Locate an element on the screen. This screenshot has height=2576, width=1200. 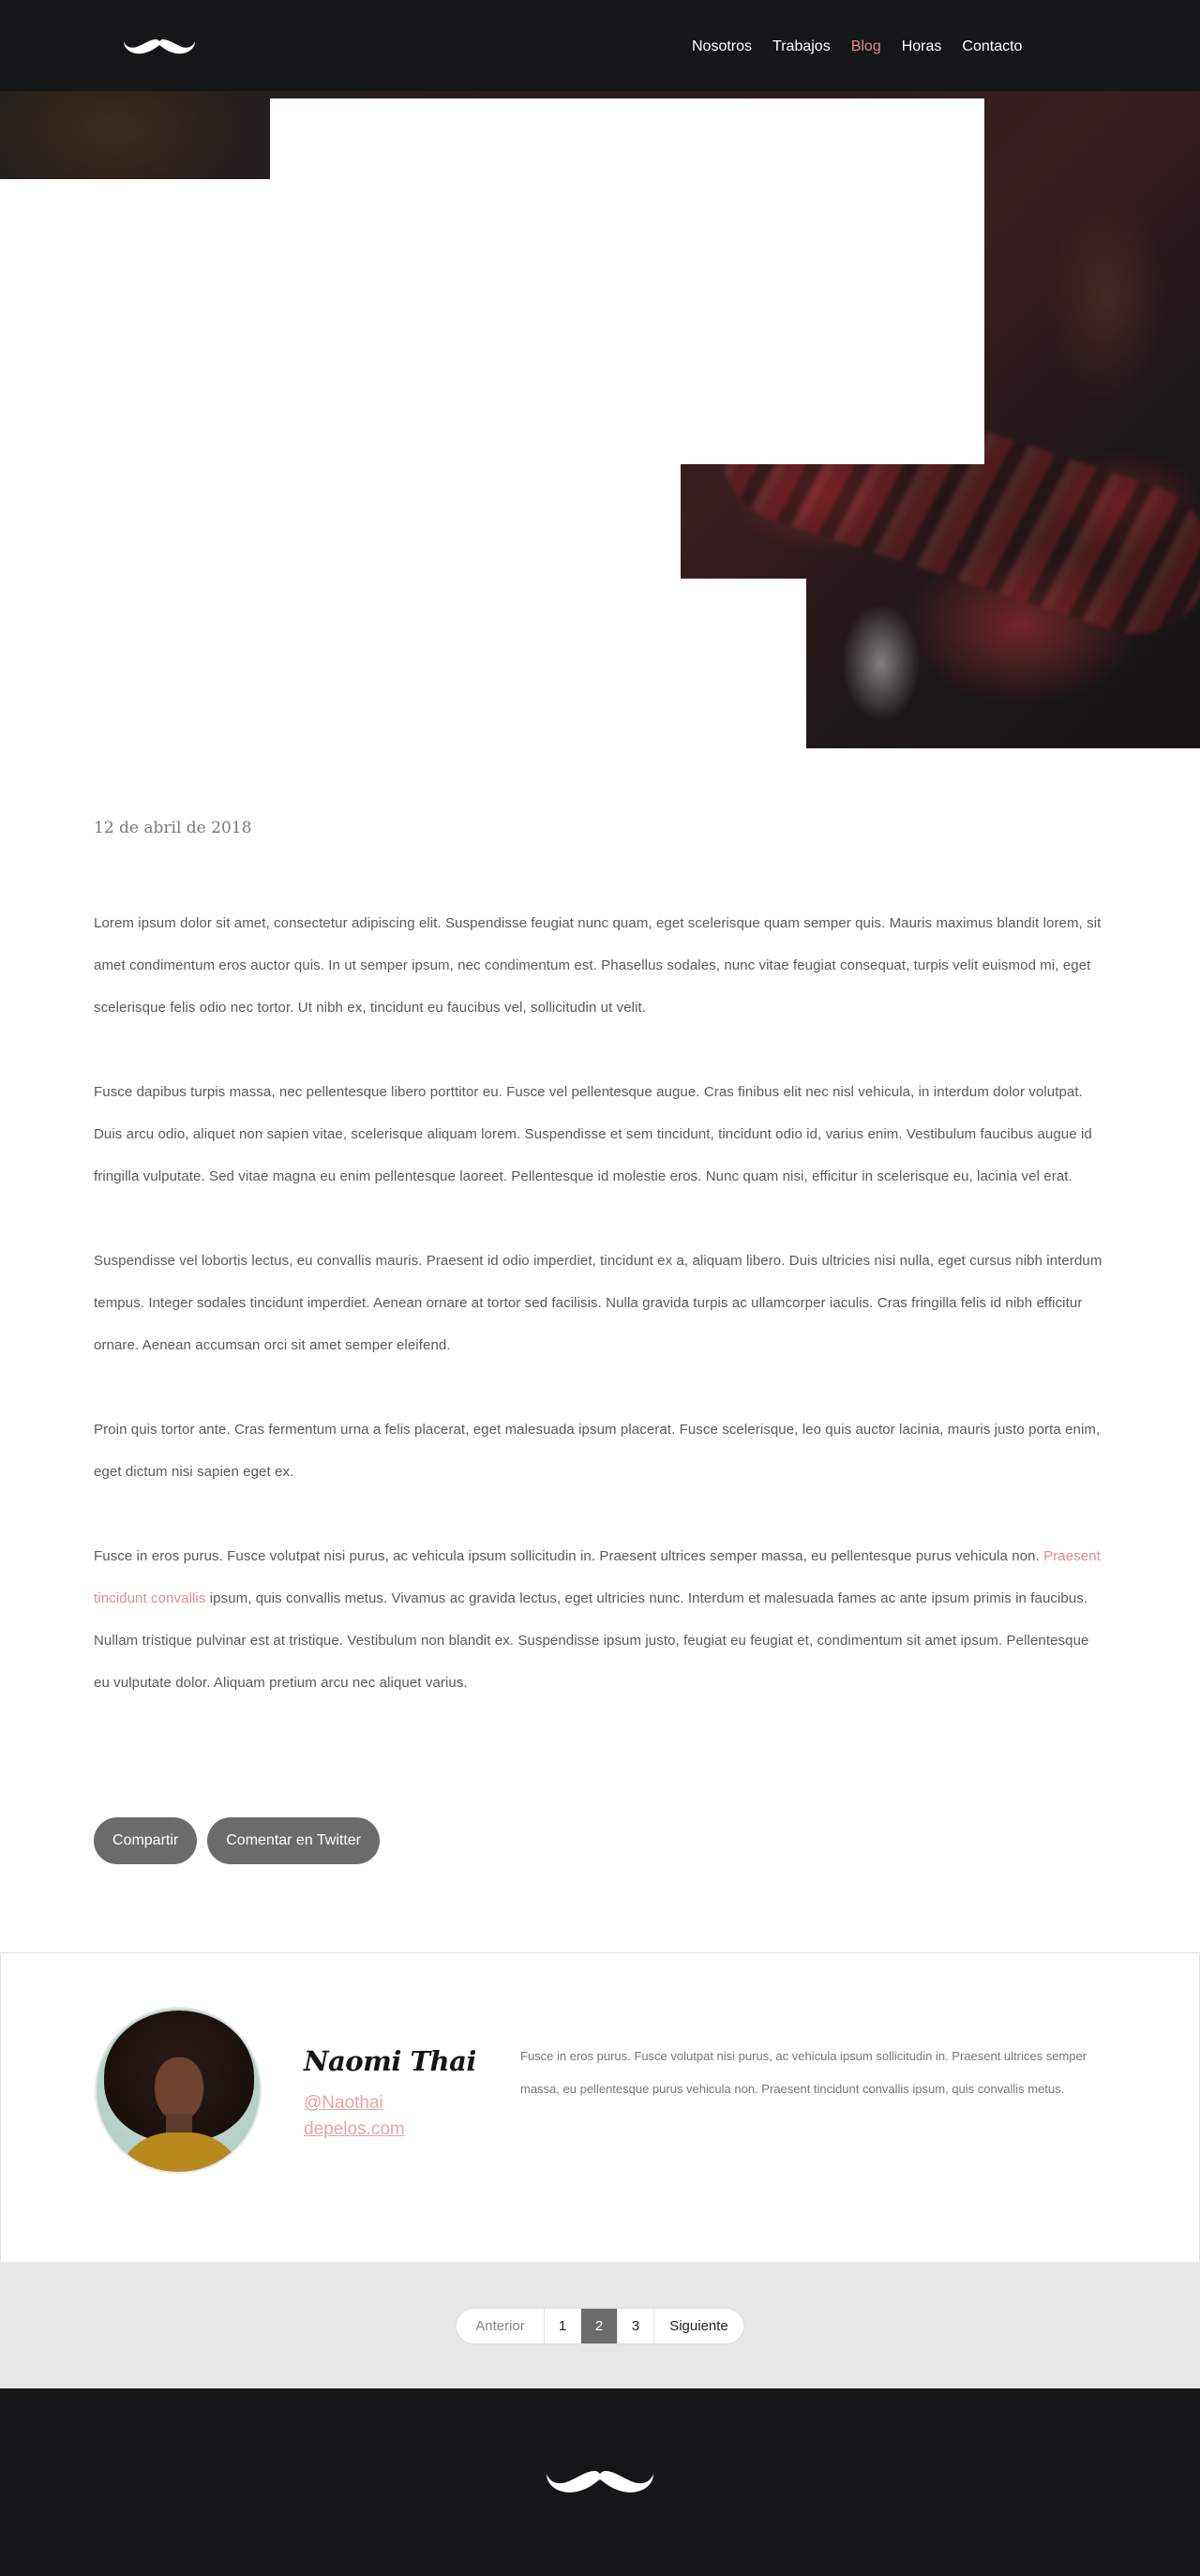
avatar is located at coordinates (178, 2090).